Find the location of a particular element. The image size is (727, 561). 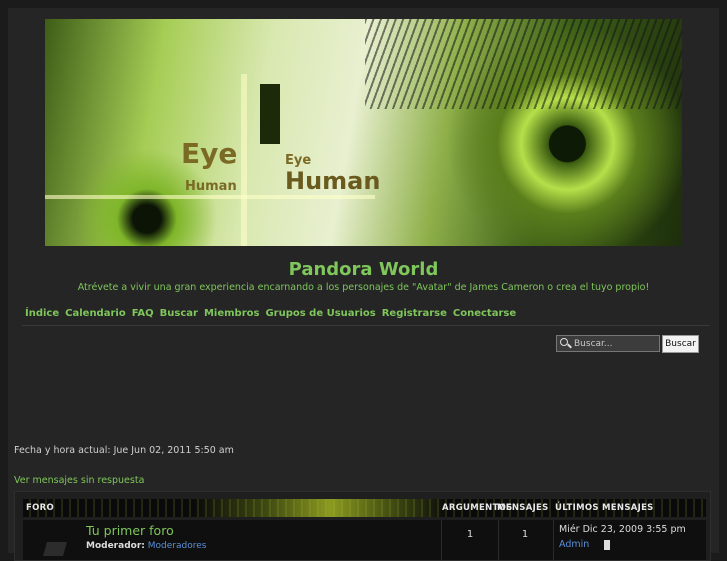

header-forum: FORO is located at coordinates (40, 508).